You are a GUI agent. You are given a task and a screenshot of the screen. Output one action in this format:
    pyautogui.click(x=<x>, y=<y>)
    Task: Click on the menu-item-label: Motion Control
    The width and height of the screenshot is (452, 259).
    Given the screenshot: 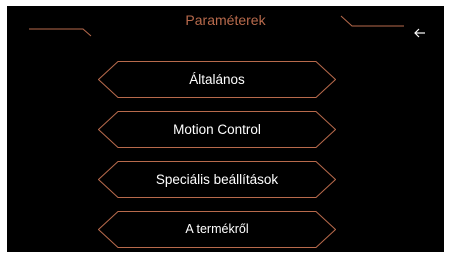 What is the action you would take?
    pyautogui.click(x=217, y=129)
    